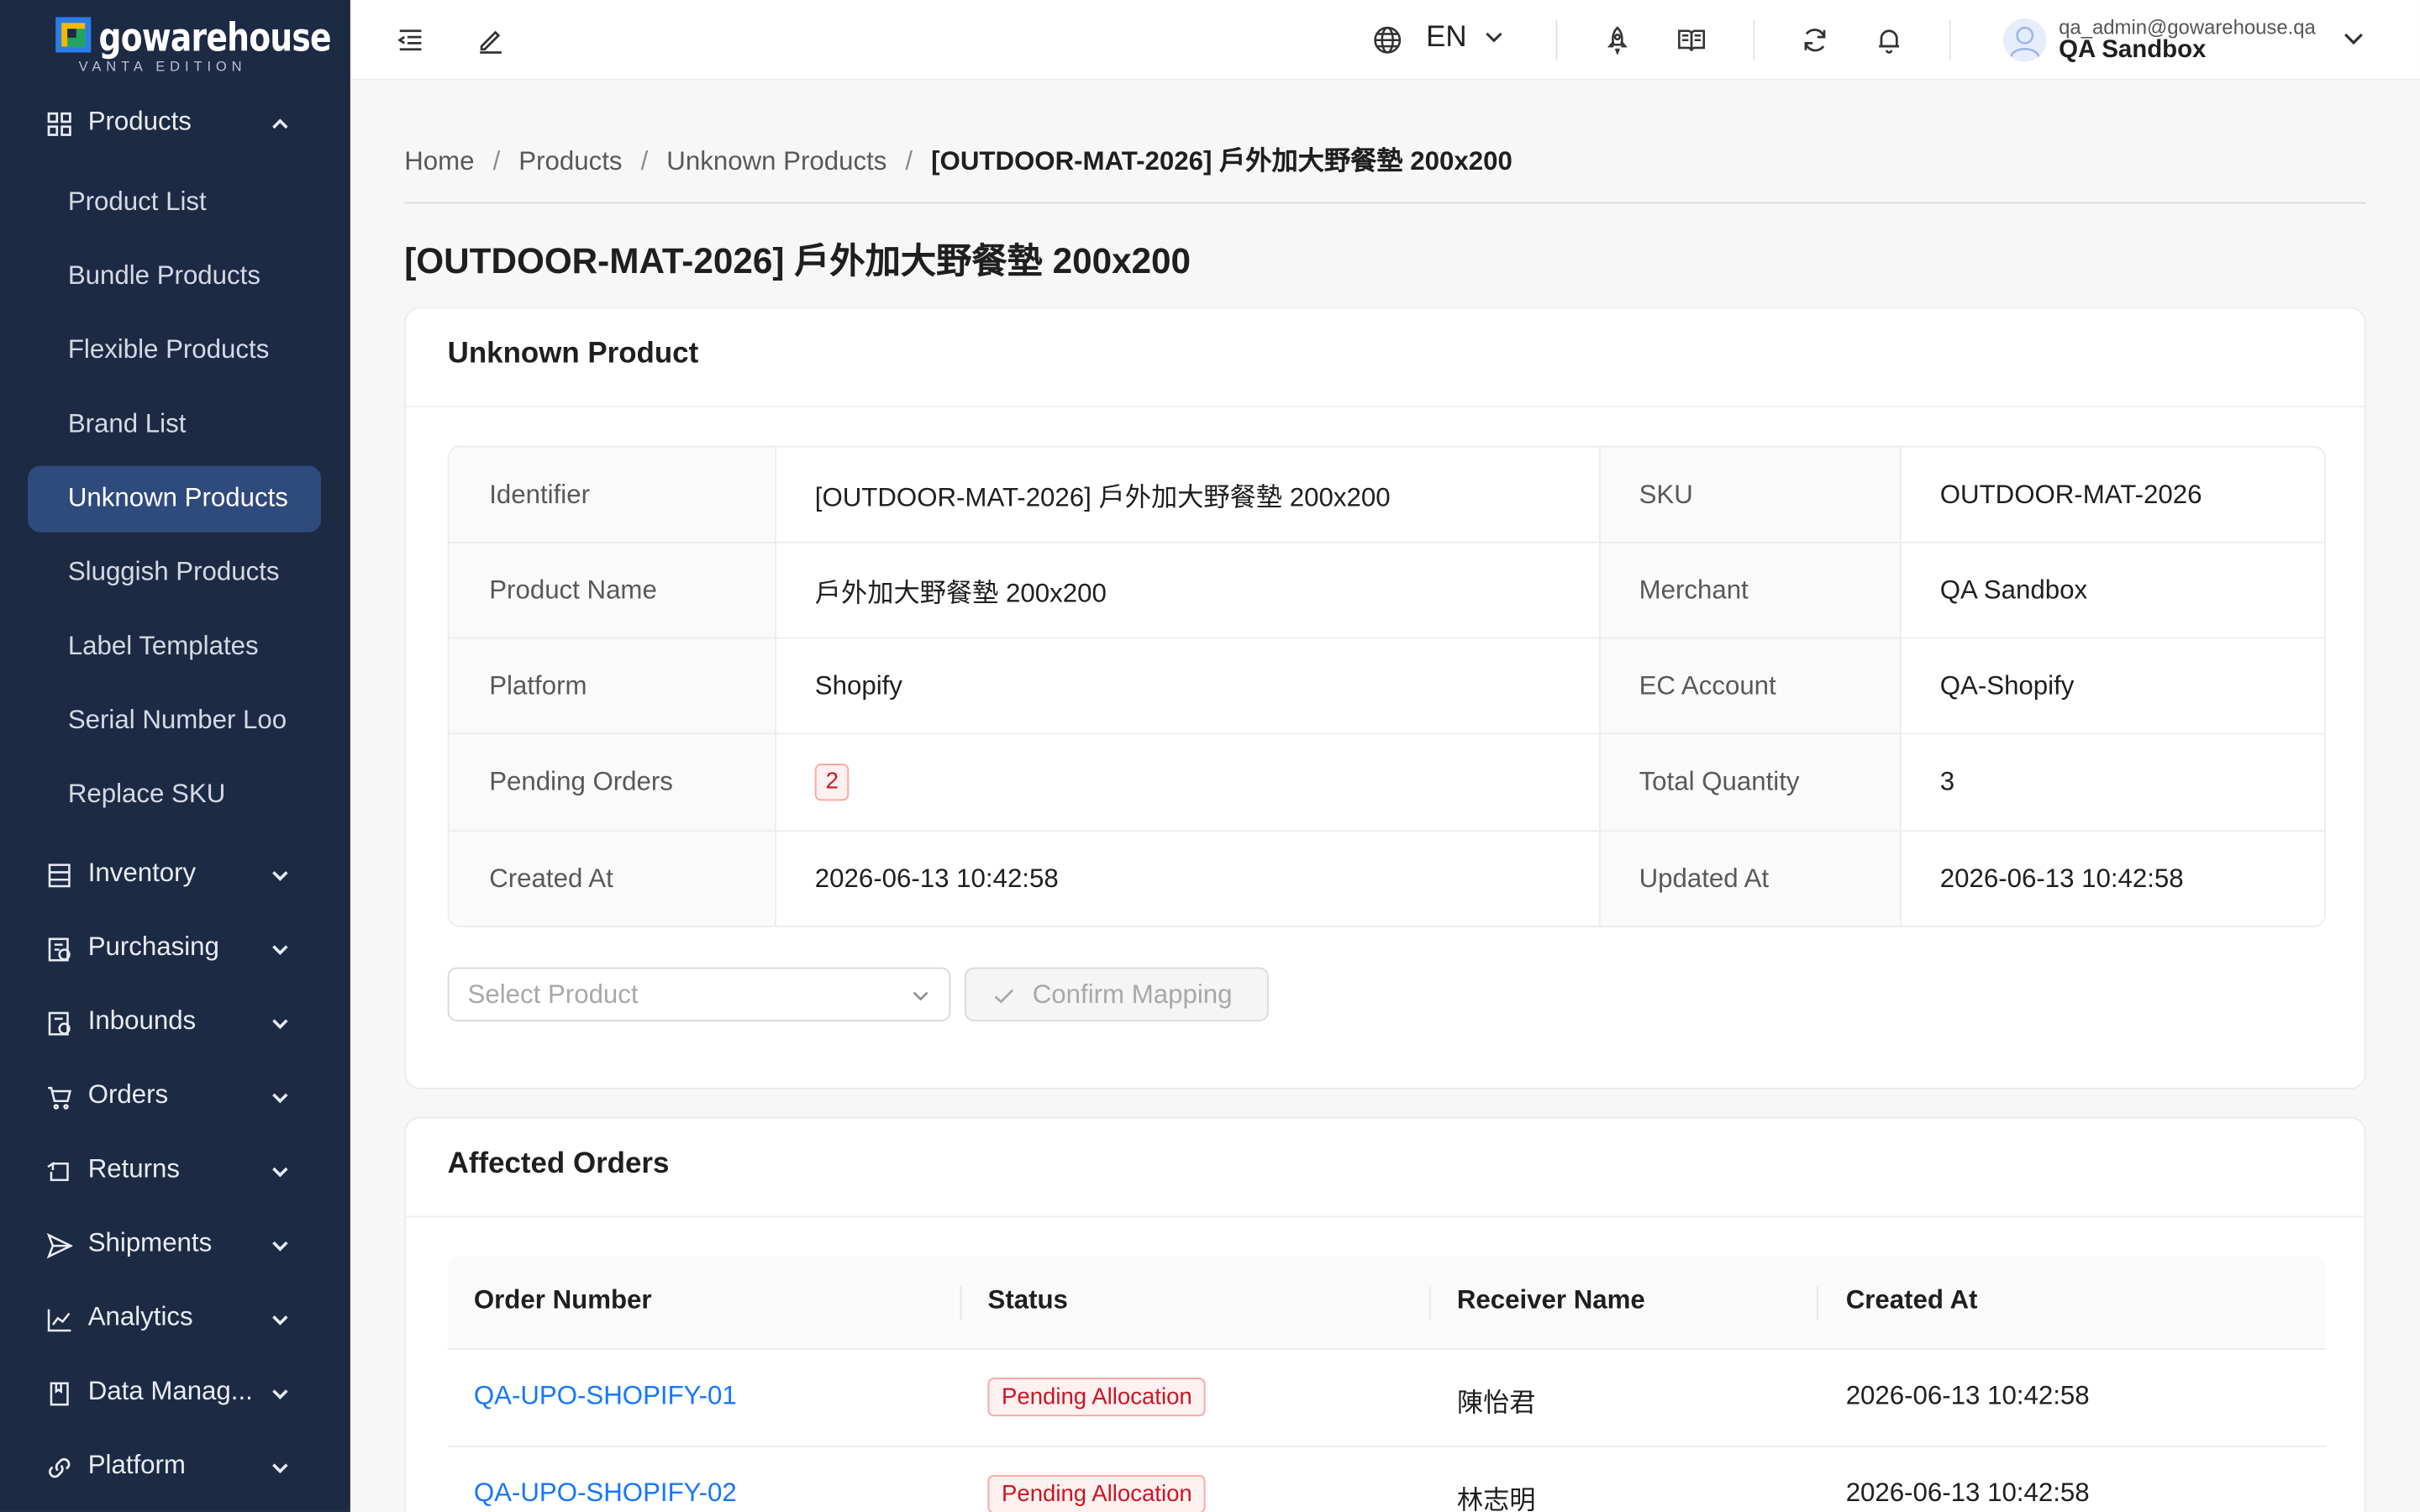  I want to click on sidebar-item-serial-number-lookup: Serial Number Loo, so click(174, 721).